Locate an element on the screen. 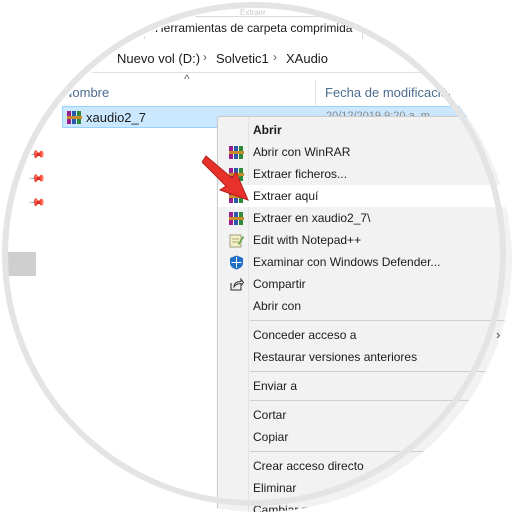  menu-item-rename: Cambiar nombre is located at coordinates (365, 505).